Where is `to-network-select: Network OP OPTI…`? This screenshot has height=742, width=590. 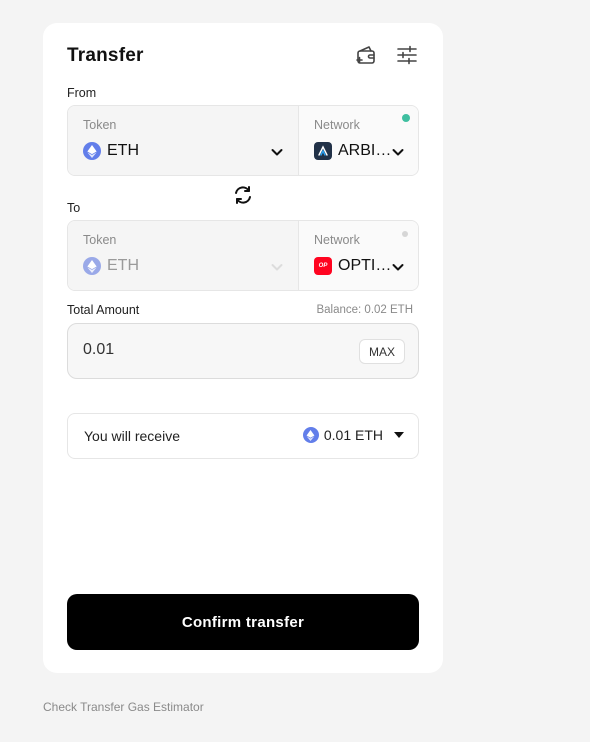 to-network-select: Network OP OPTI… is located at coordinates (358, 255).